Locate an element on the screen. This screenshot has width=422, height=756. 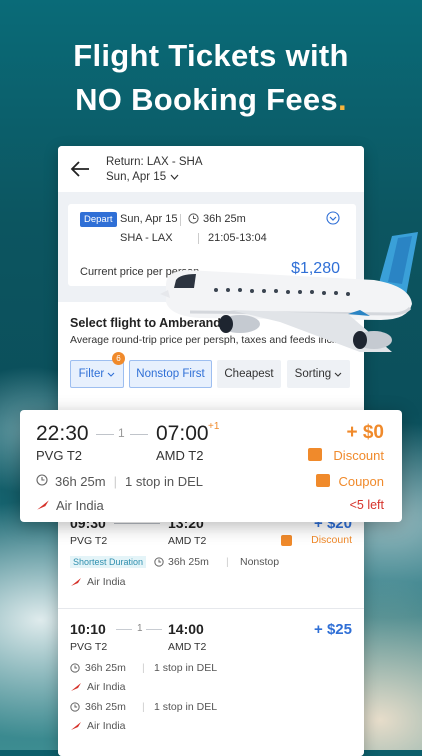
headline: Flight Tickets with NO Booking Fees. is located at coordinates (211, 78).